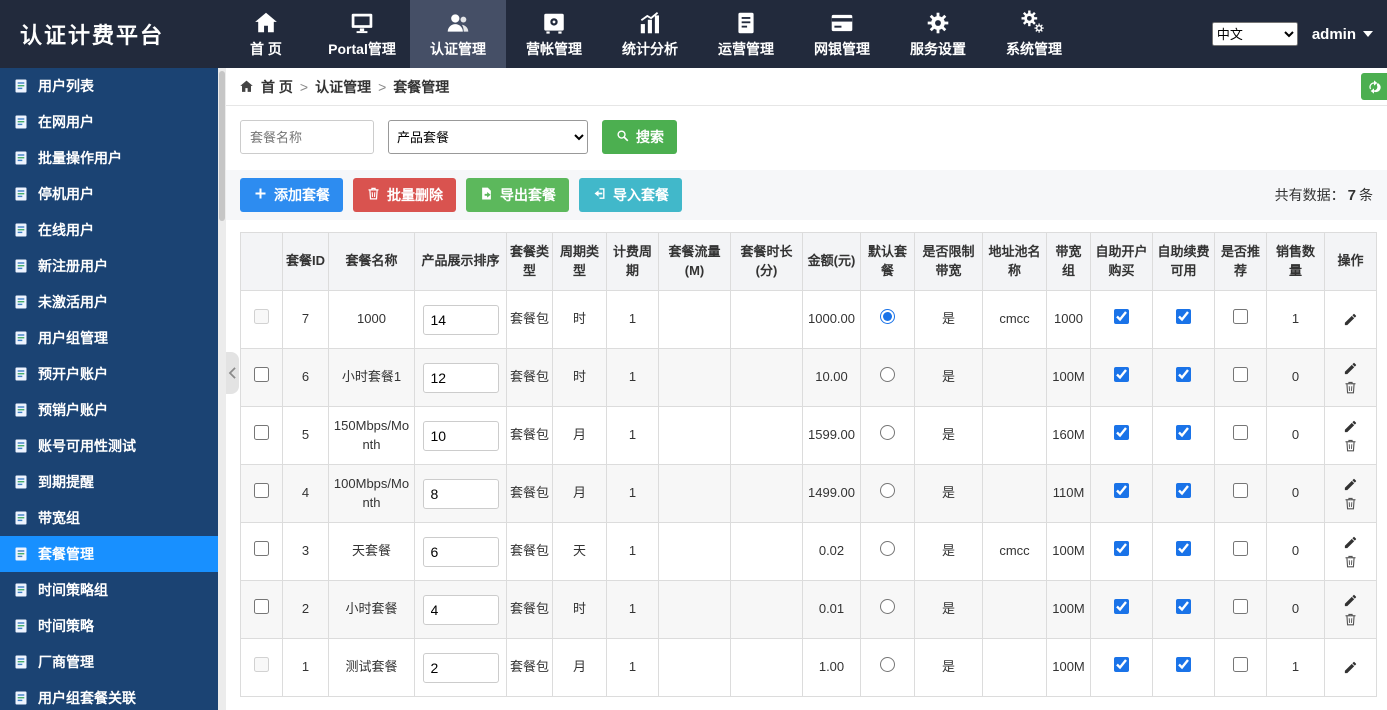  Describe the element at coordinates (109, 338) in the screenshot. I see `sidebar-item: 用户组管理` at that location.